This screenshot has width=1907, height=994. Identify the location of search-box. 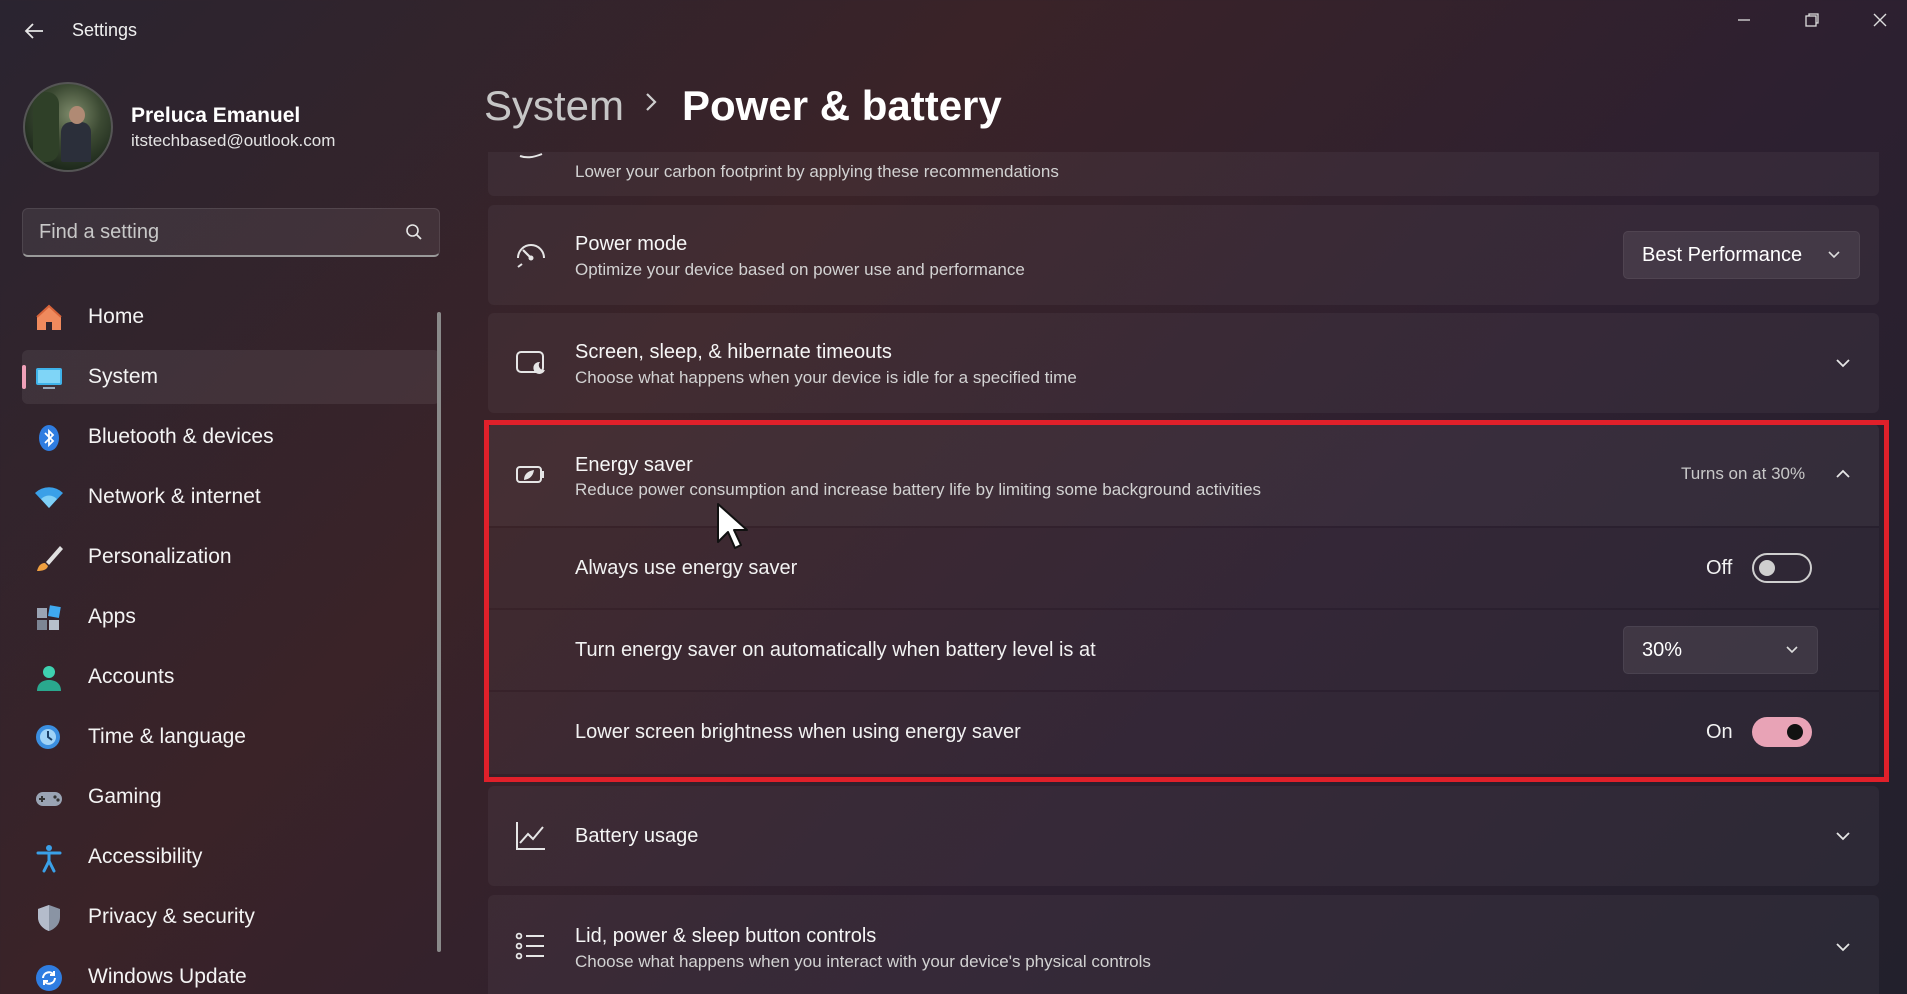
(231, 232).